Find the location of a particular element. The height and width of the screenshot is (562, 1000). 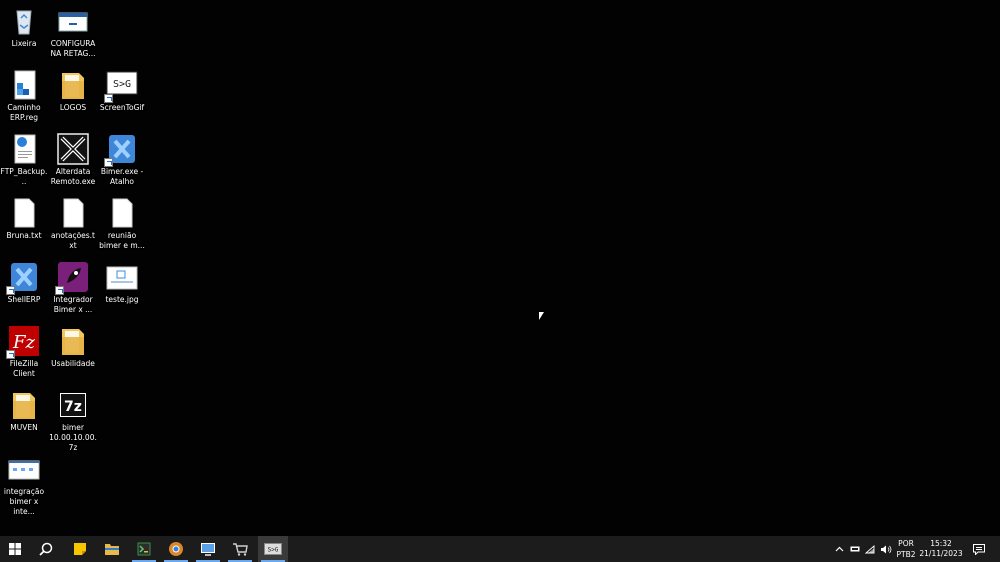

taskbar-app-file-explorer is located at coordinates (112, 549).